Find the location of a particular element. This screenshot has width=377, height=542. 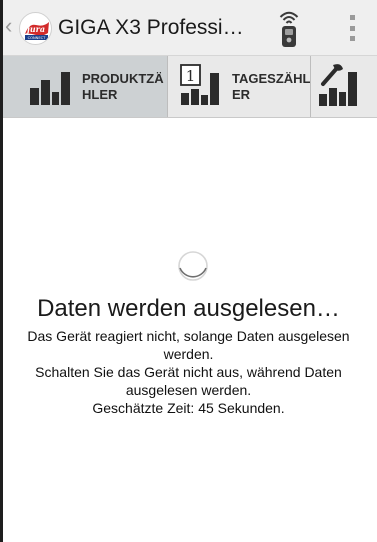

calendar-bar-chart-icon: 1 is located at coordinates (199, 84).